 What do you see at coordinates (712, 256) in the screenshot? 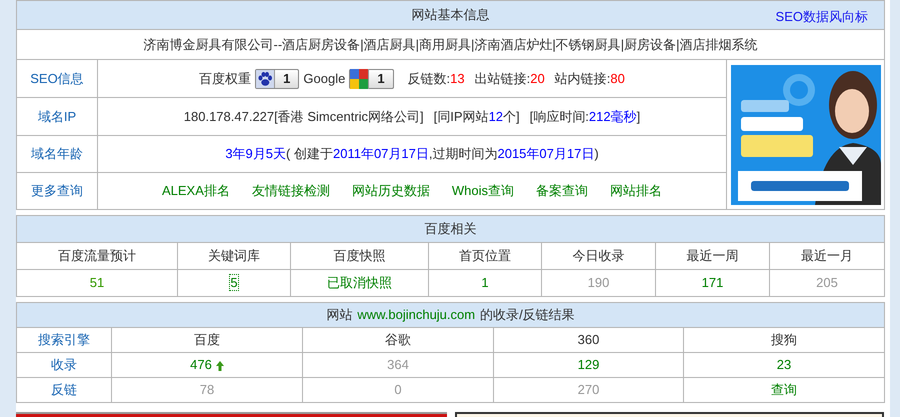
I see `column-header: 最近一周` at bounding box center [712, 256].